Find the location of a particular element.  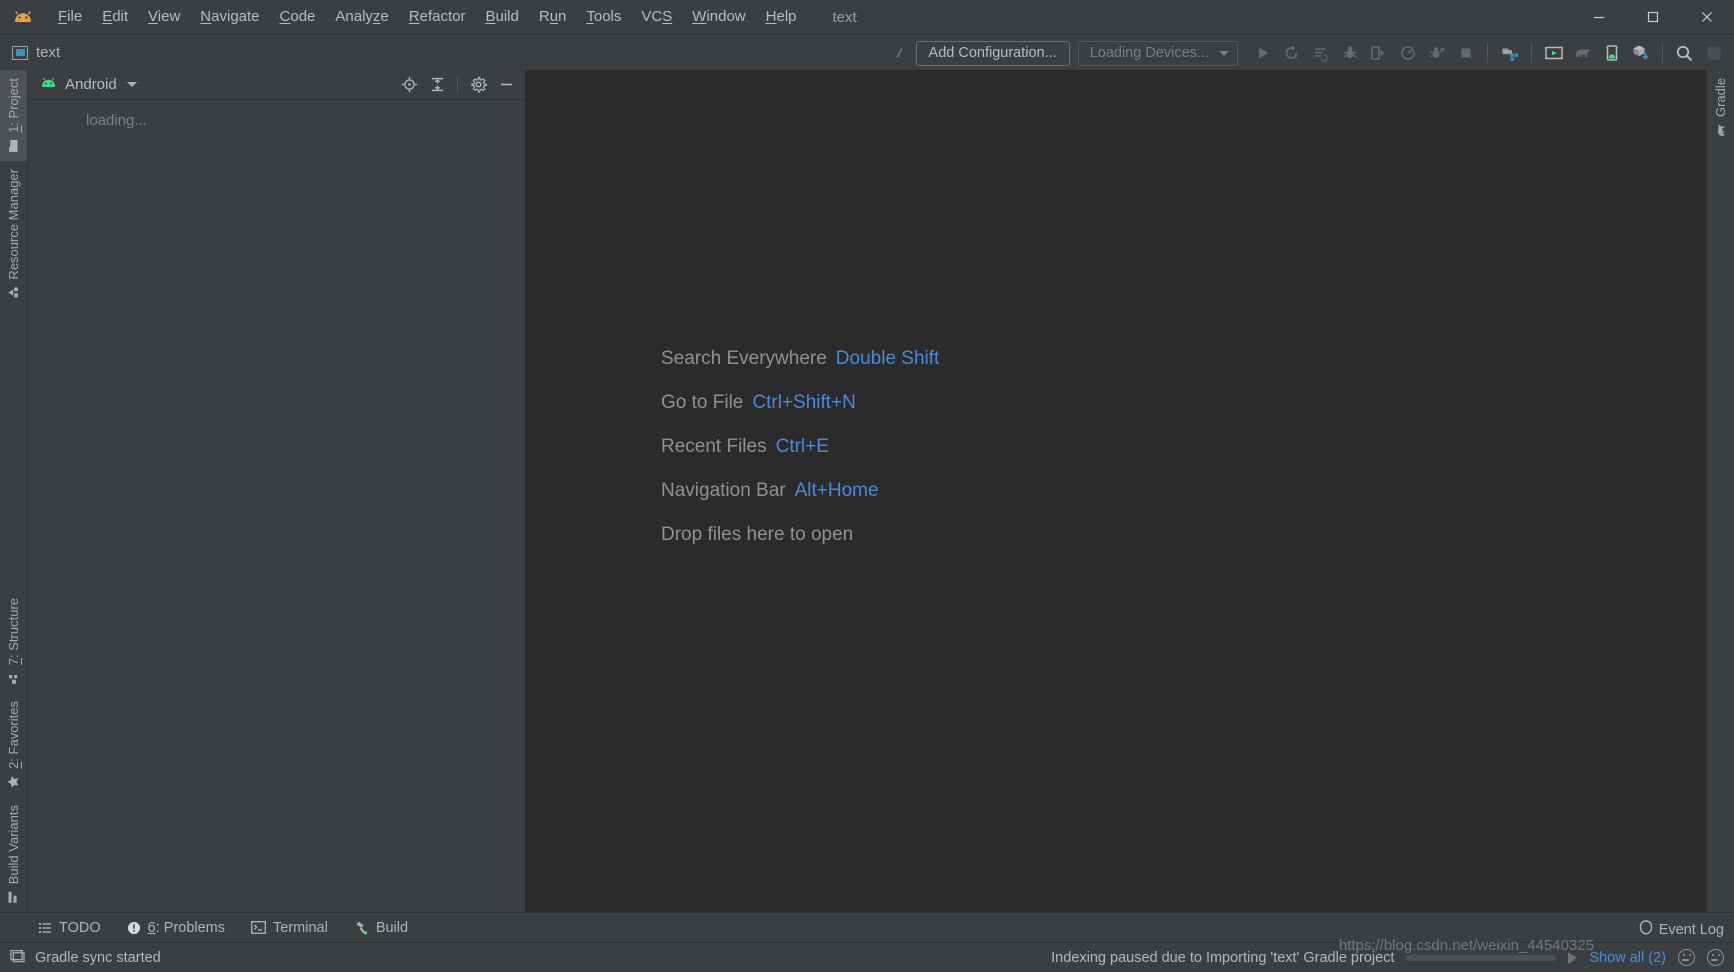

tip-navigation-bar: Navigation Bar Alt+Home is located at coordinates (800, 491).